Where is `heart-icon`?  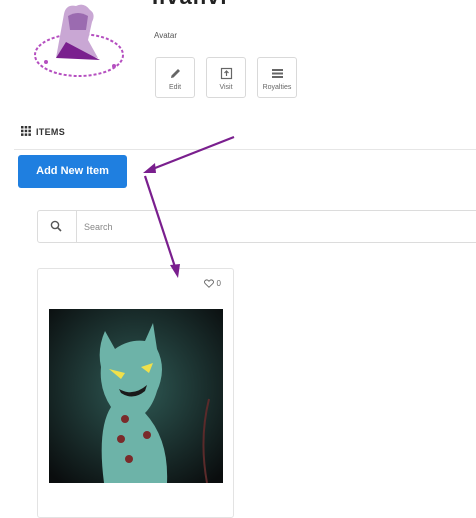
heart-icon is located at coordinates (208, 283).